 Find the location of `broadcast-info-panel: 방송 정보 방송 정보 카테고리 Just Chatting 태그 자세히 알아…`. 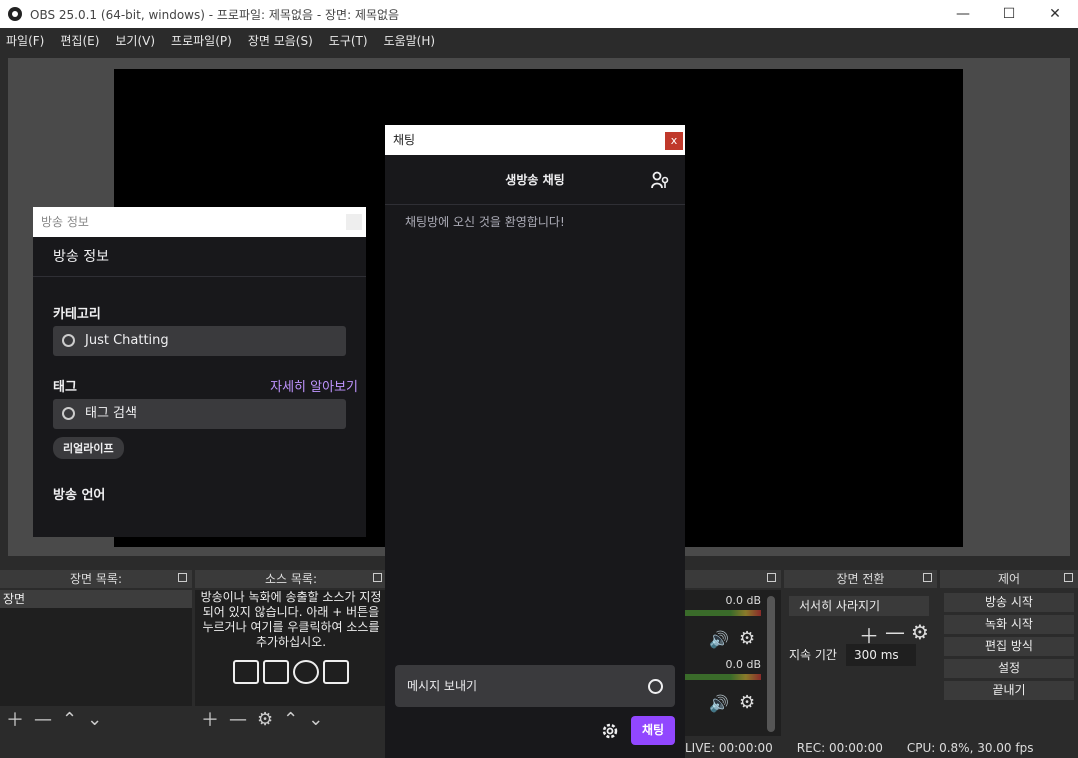

broadcast-info-panel: 방송 정보 방송 정보 카테고리 Just Chatting 태그 자세히 알아… is located at coordinates (199, 372).